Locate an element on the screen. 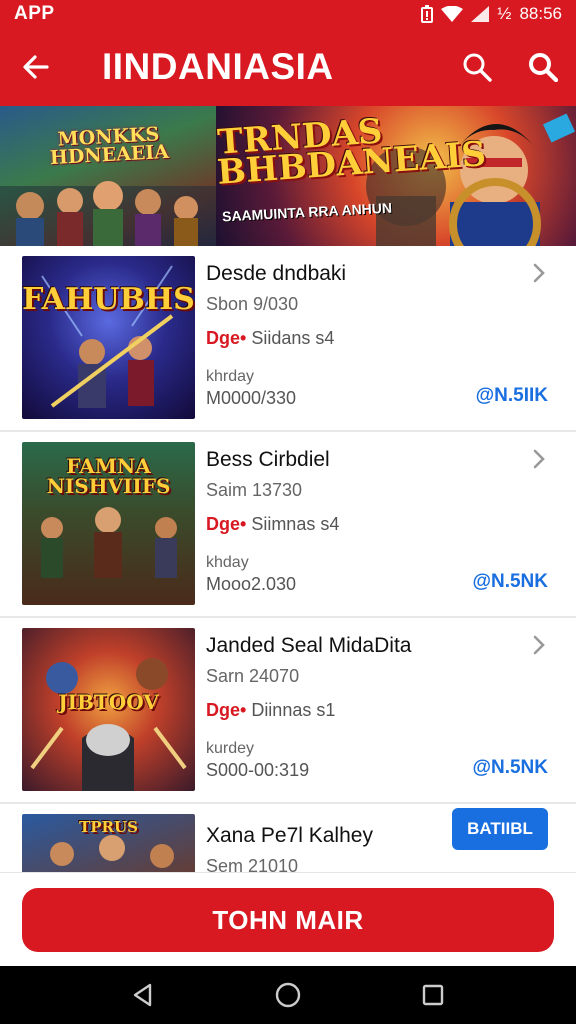 The height and width of the screenshot is (1024, 576). signal-icon is located at coordinates (480, 14).